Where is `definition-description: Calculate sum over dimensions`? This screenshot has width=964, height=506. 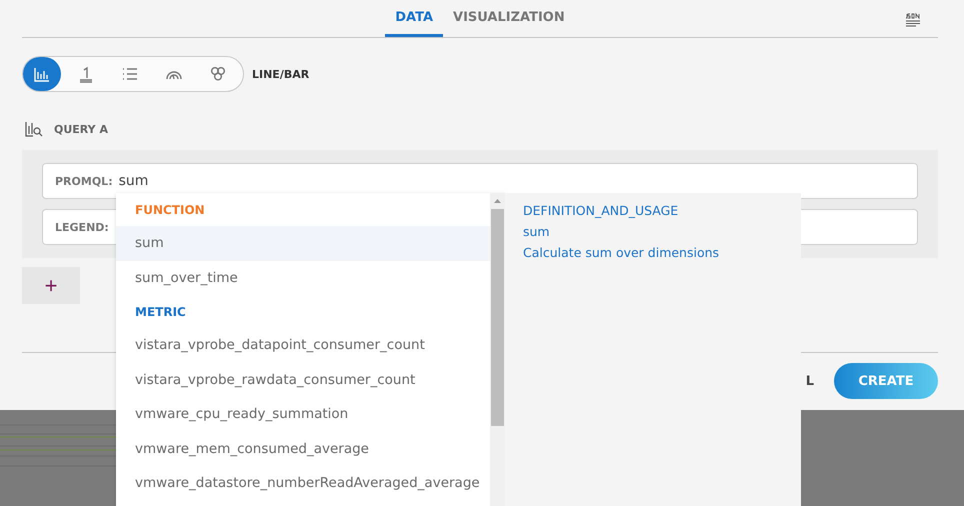 definition-description: Calculate sum over dimensions is located at coordinates (621, 252).